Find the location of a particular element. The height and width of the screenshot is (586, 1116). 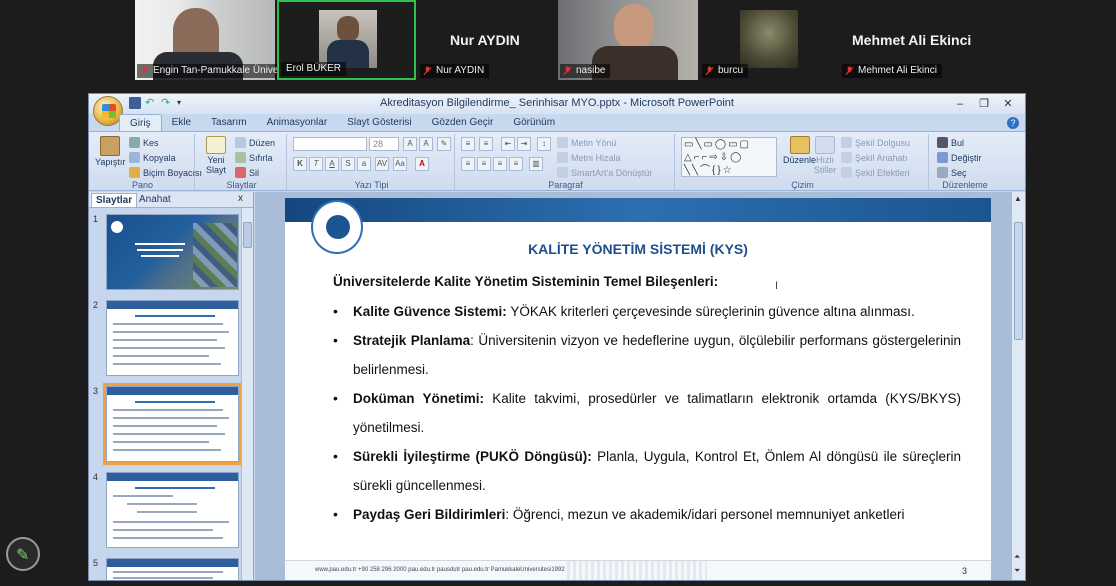

underline-icon: A is located at coordinates (332, 164).